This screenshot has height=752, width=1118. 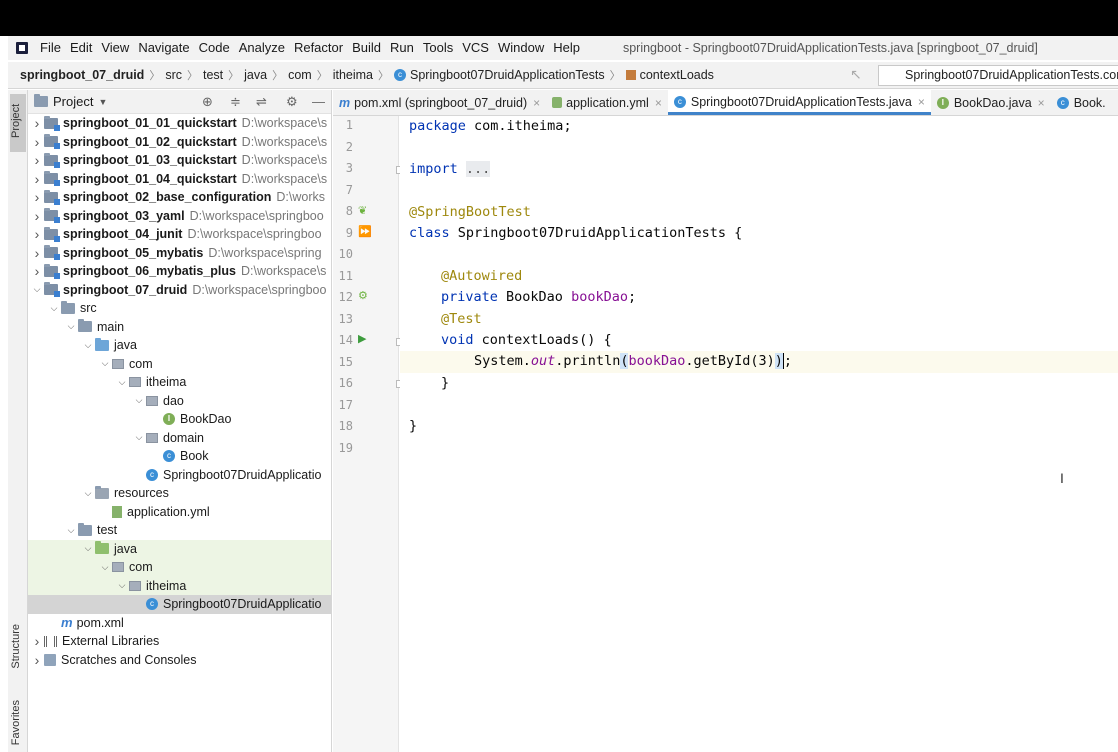 What do you see at coordinates (16, 722) in the screenshot?
I see `favorites-tool-tab: Favorites` at bounding box center [16, 722].